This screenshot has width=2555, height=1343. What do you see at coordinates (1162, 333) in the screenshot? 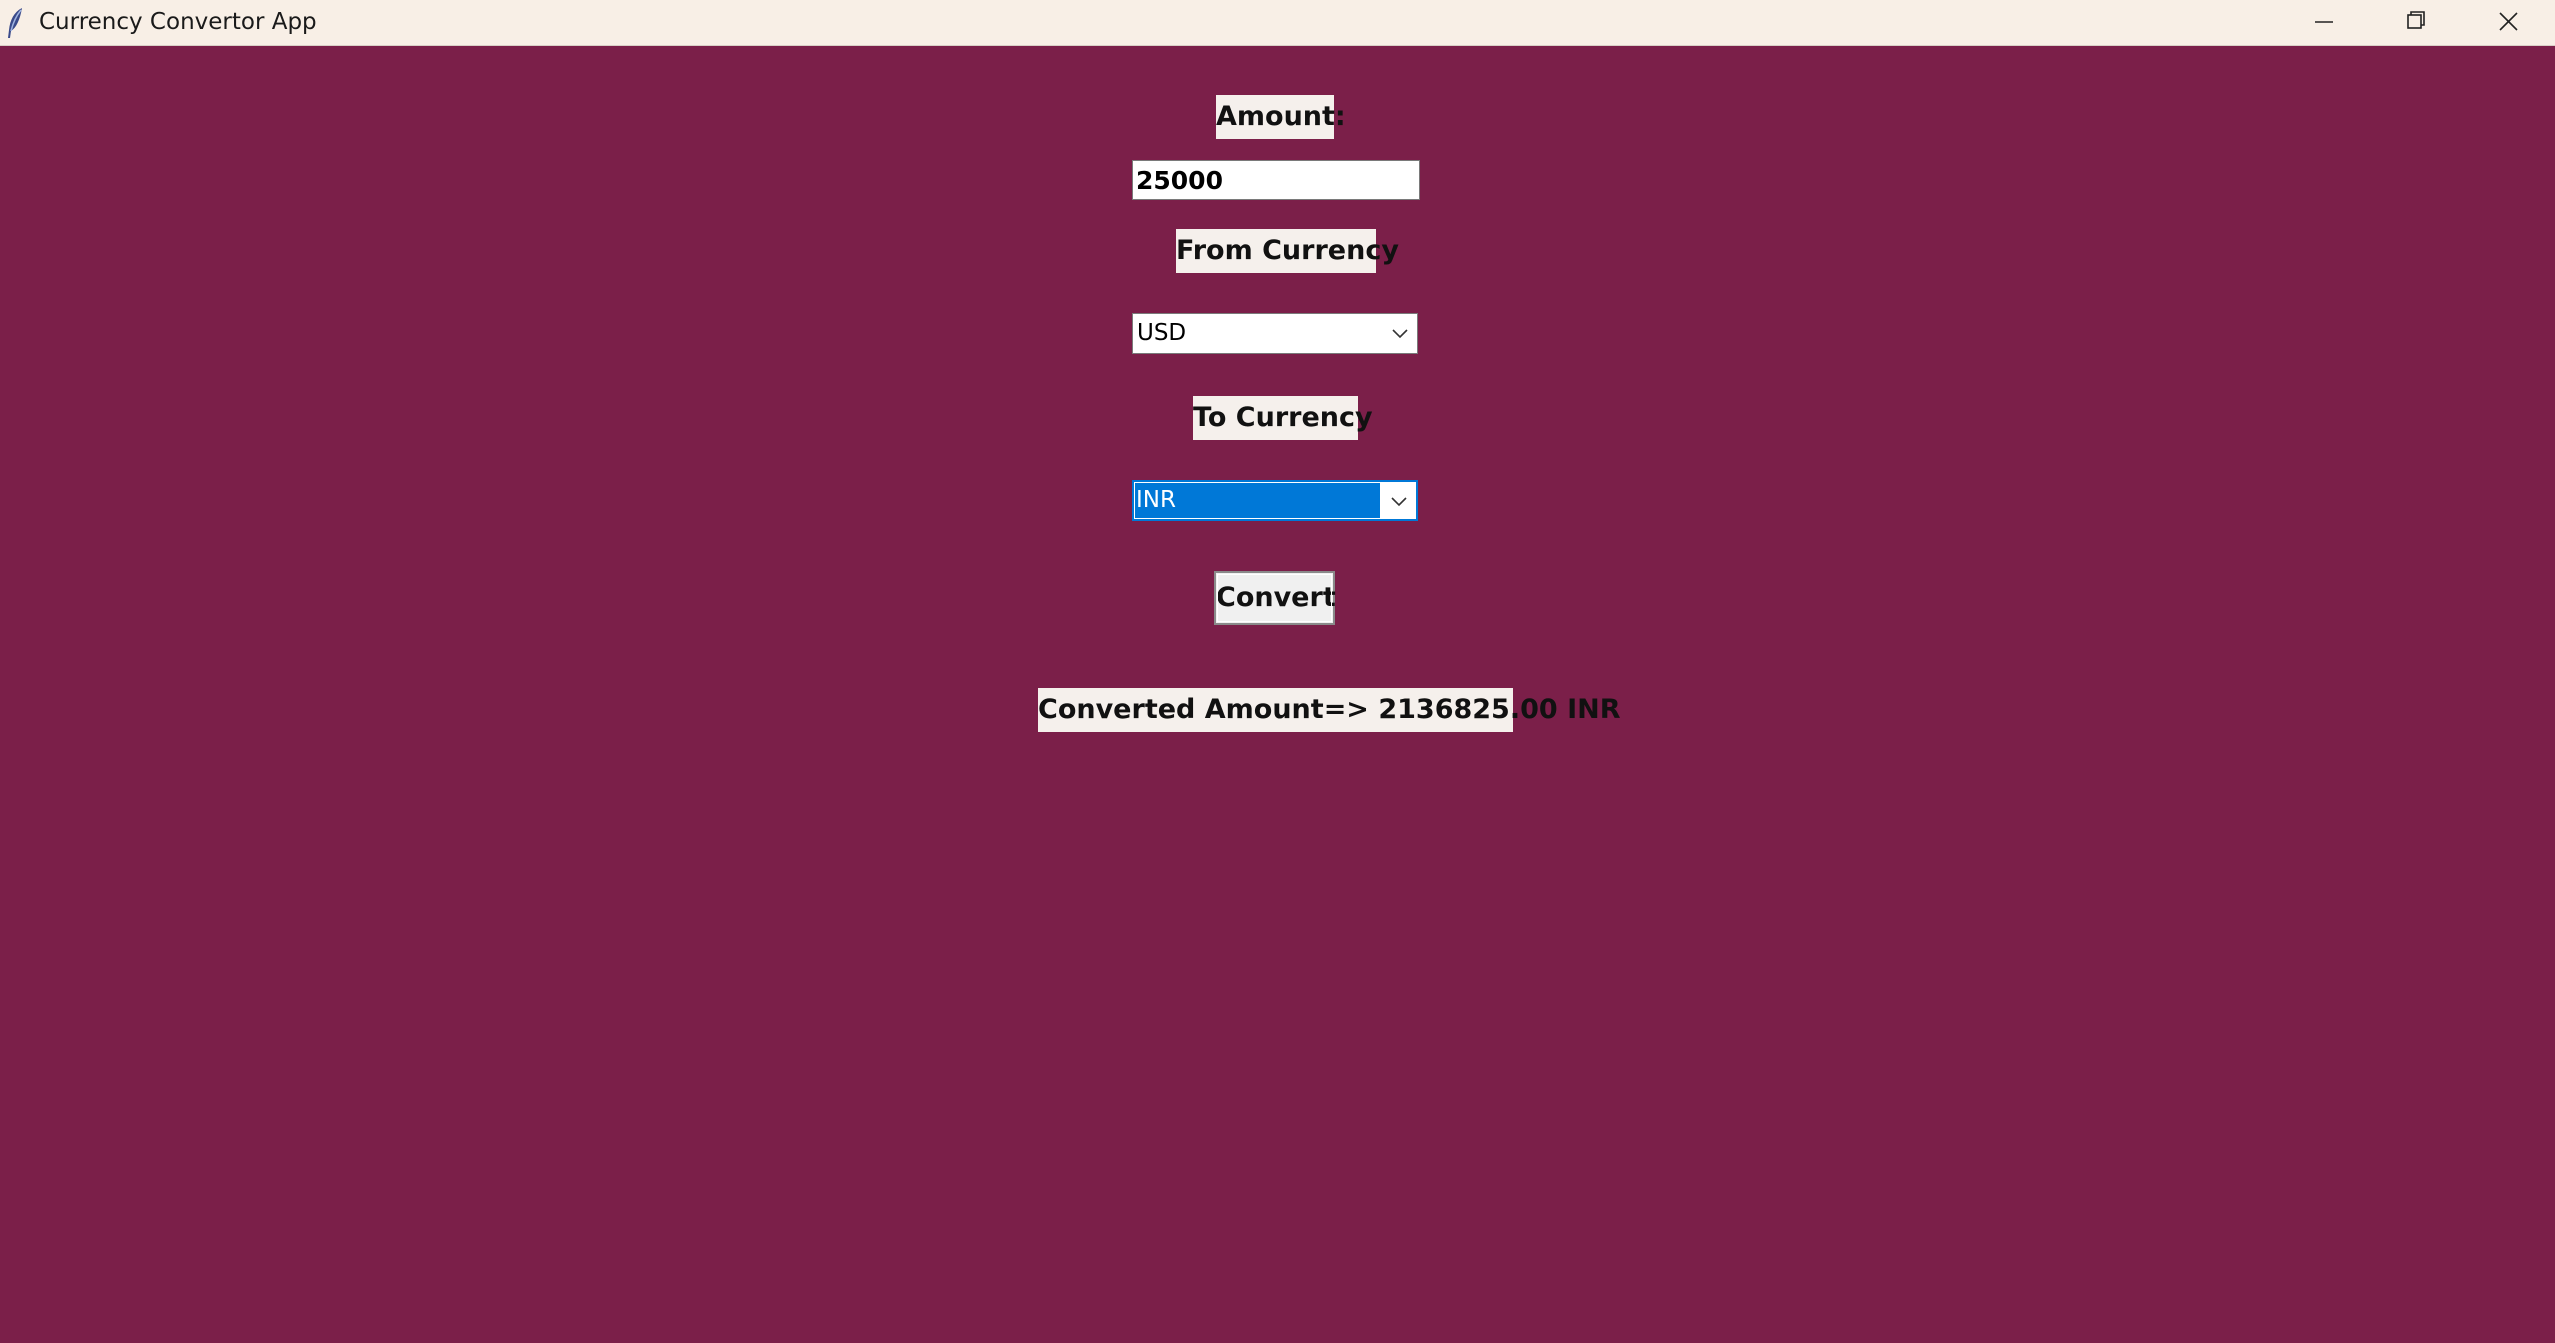
I see `from-currency-value: USD` at bounding box center [1162, 333].